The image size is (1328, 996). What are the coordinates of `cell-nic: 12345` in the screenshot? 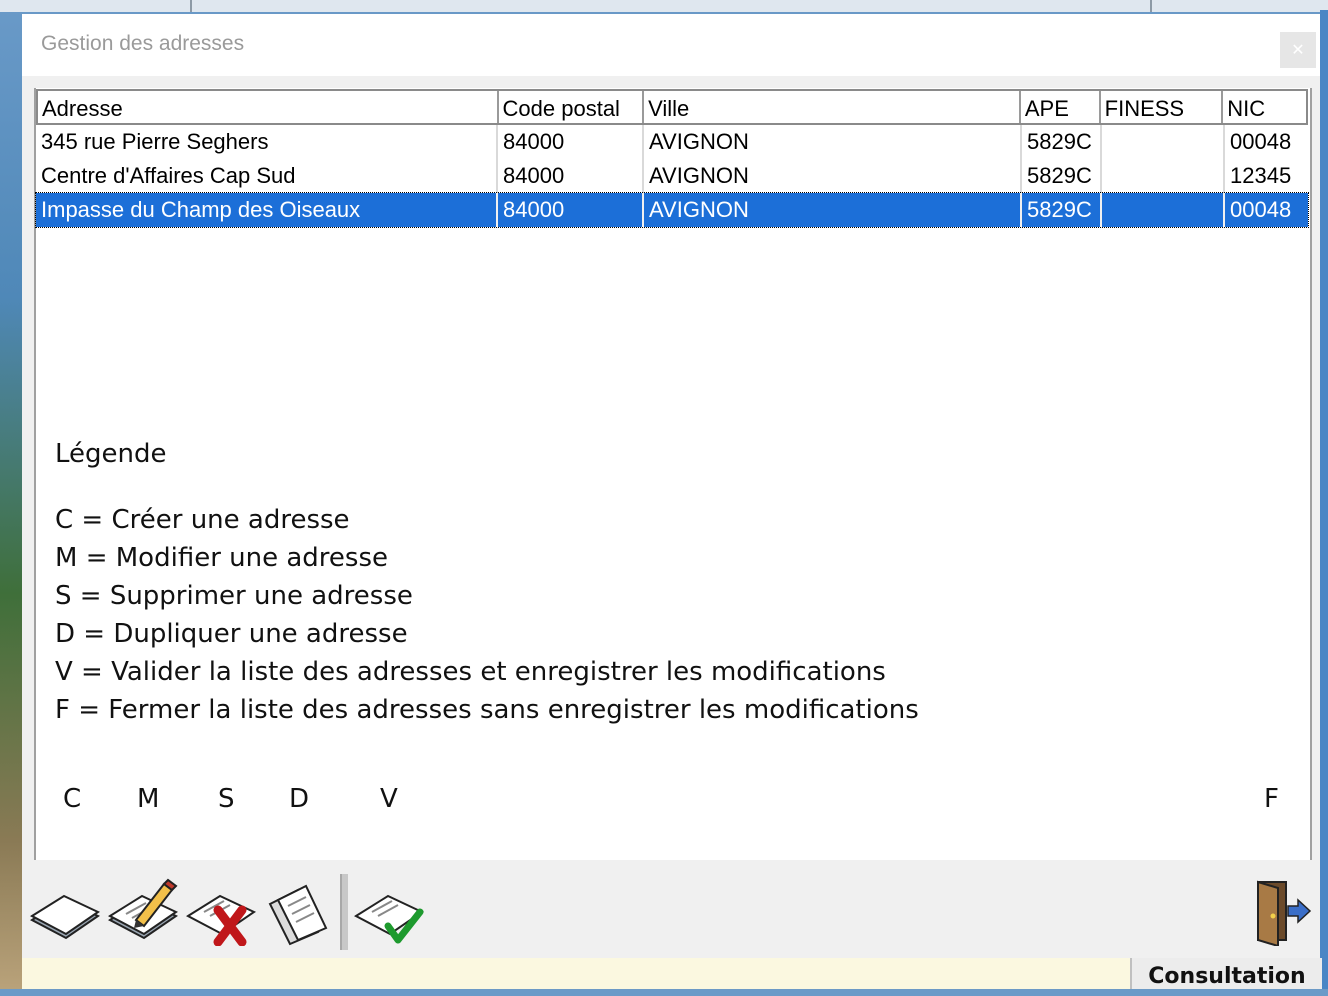 It's located at (1261, 175).